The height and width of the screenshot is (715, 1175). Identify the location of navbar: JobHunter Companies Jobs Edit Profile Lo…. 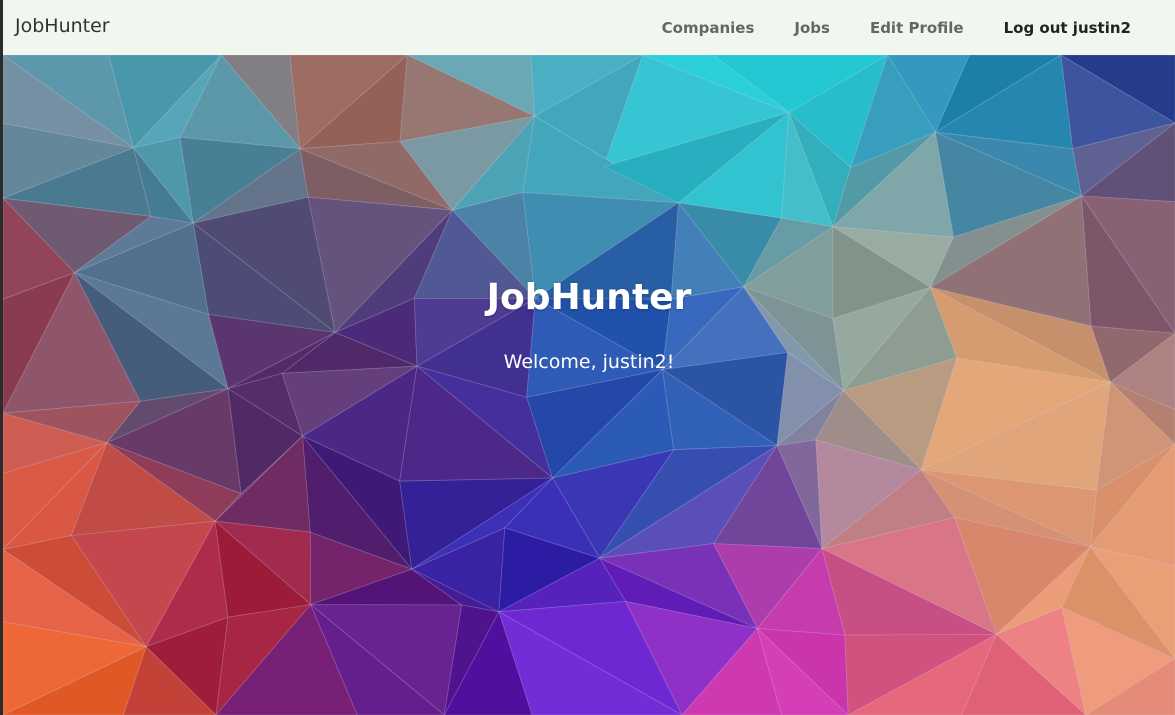
(589, 27).